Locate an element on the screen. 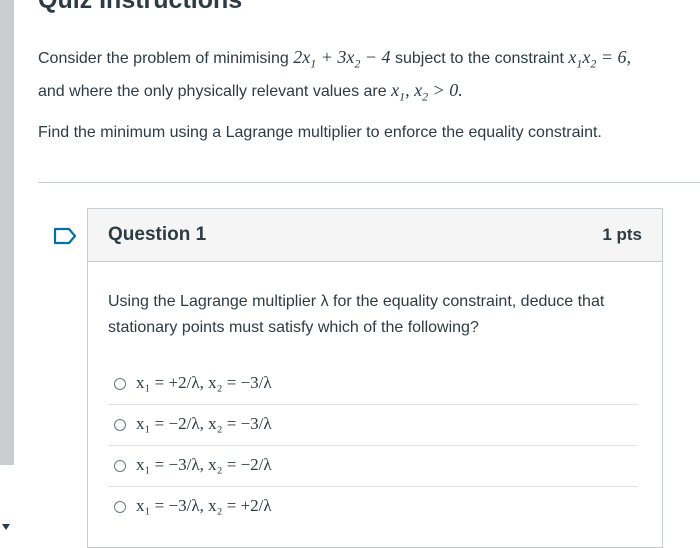 Image resolution: width=700 pixels, height=548 pixels. question-title: Question 1 is located at coordinates (157, 234).